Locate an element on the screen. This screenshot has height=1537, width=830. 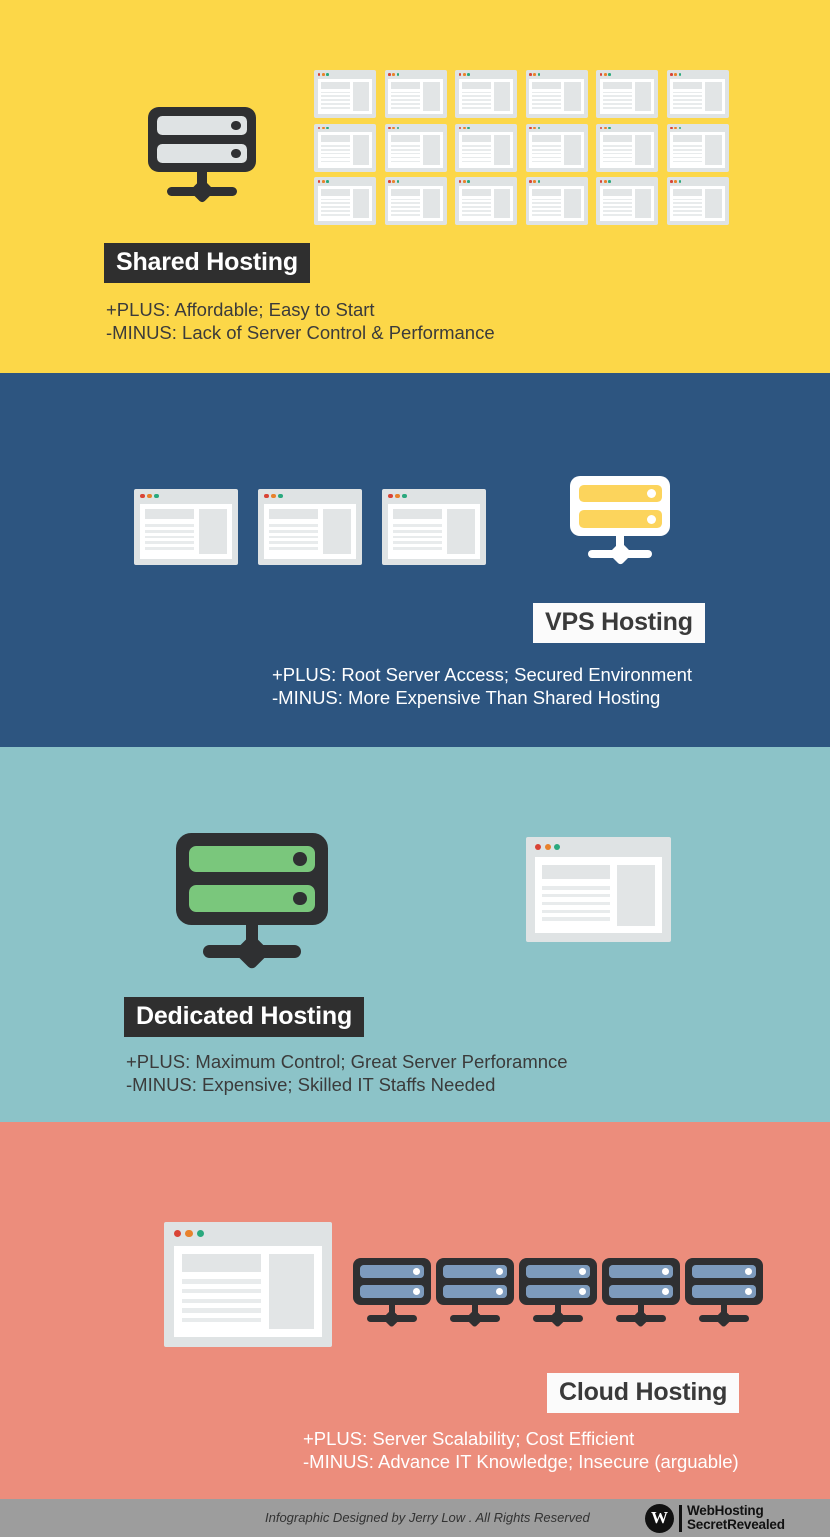
label-shared-hosting: Shared Hosting is located at coordinates (207, 263).